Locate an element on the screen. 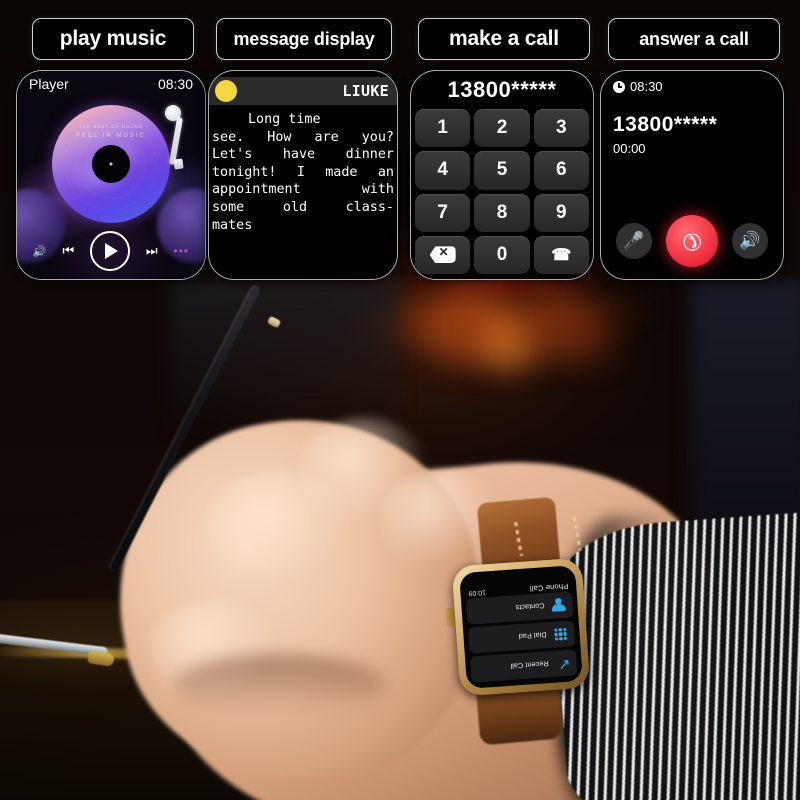 This screenshot has width=800, height=800. key-call: ☎ is located at coordinates (561, 254).